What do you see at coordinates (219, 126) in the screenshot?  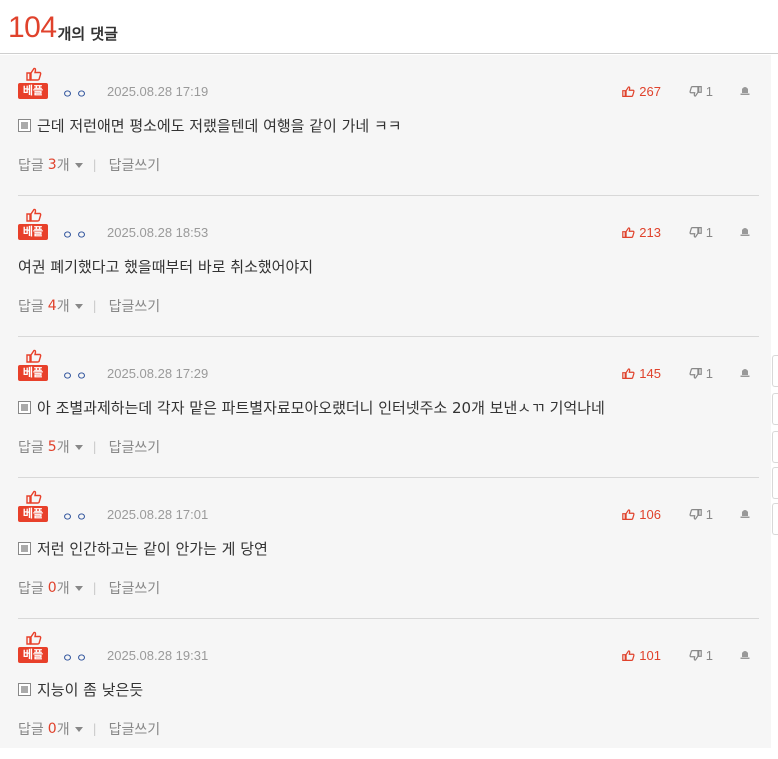 I see `comment-text: 근데 저런애면 평소에도 저랬을텐데 여행을 같이 가네 ㅋㅋ` at bounding box center [219, 126].